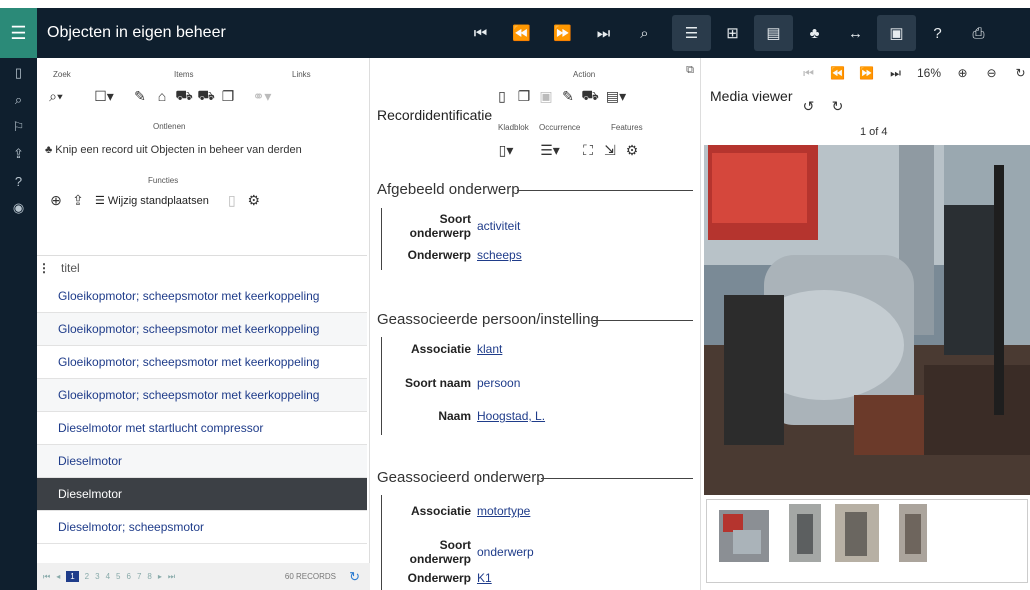 The image size is (1030, 590). I want to click on change-location-label: Wijzig standplaatsen, so click(158, 200).